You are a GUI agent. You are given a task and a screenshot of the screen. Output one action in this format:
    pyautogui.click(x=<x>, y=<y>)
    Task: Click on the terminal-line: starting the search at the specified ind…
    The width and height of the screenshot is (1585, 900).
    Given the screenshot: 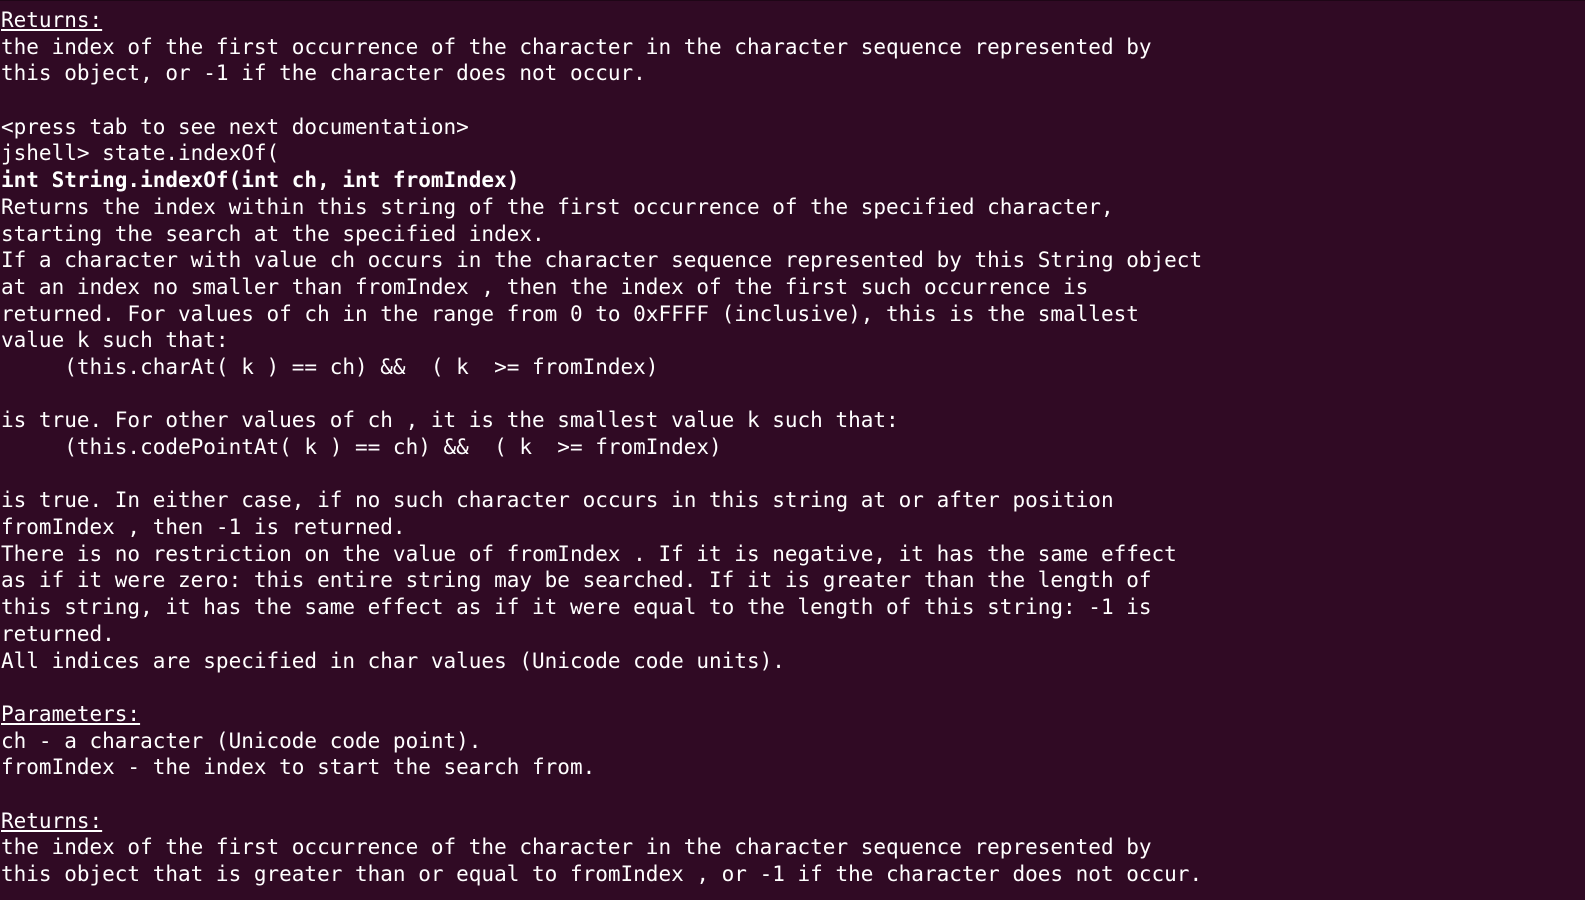 What is the action you would take?
    pyautogui.click(x=273, y=233)
    